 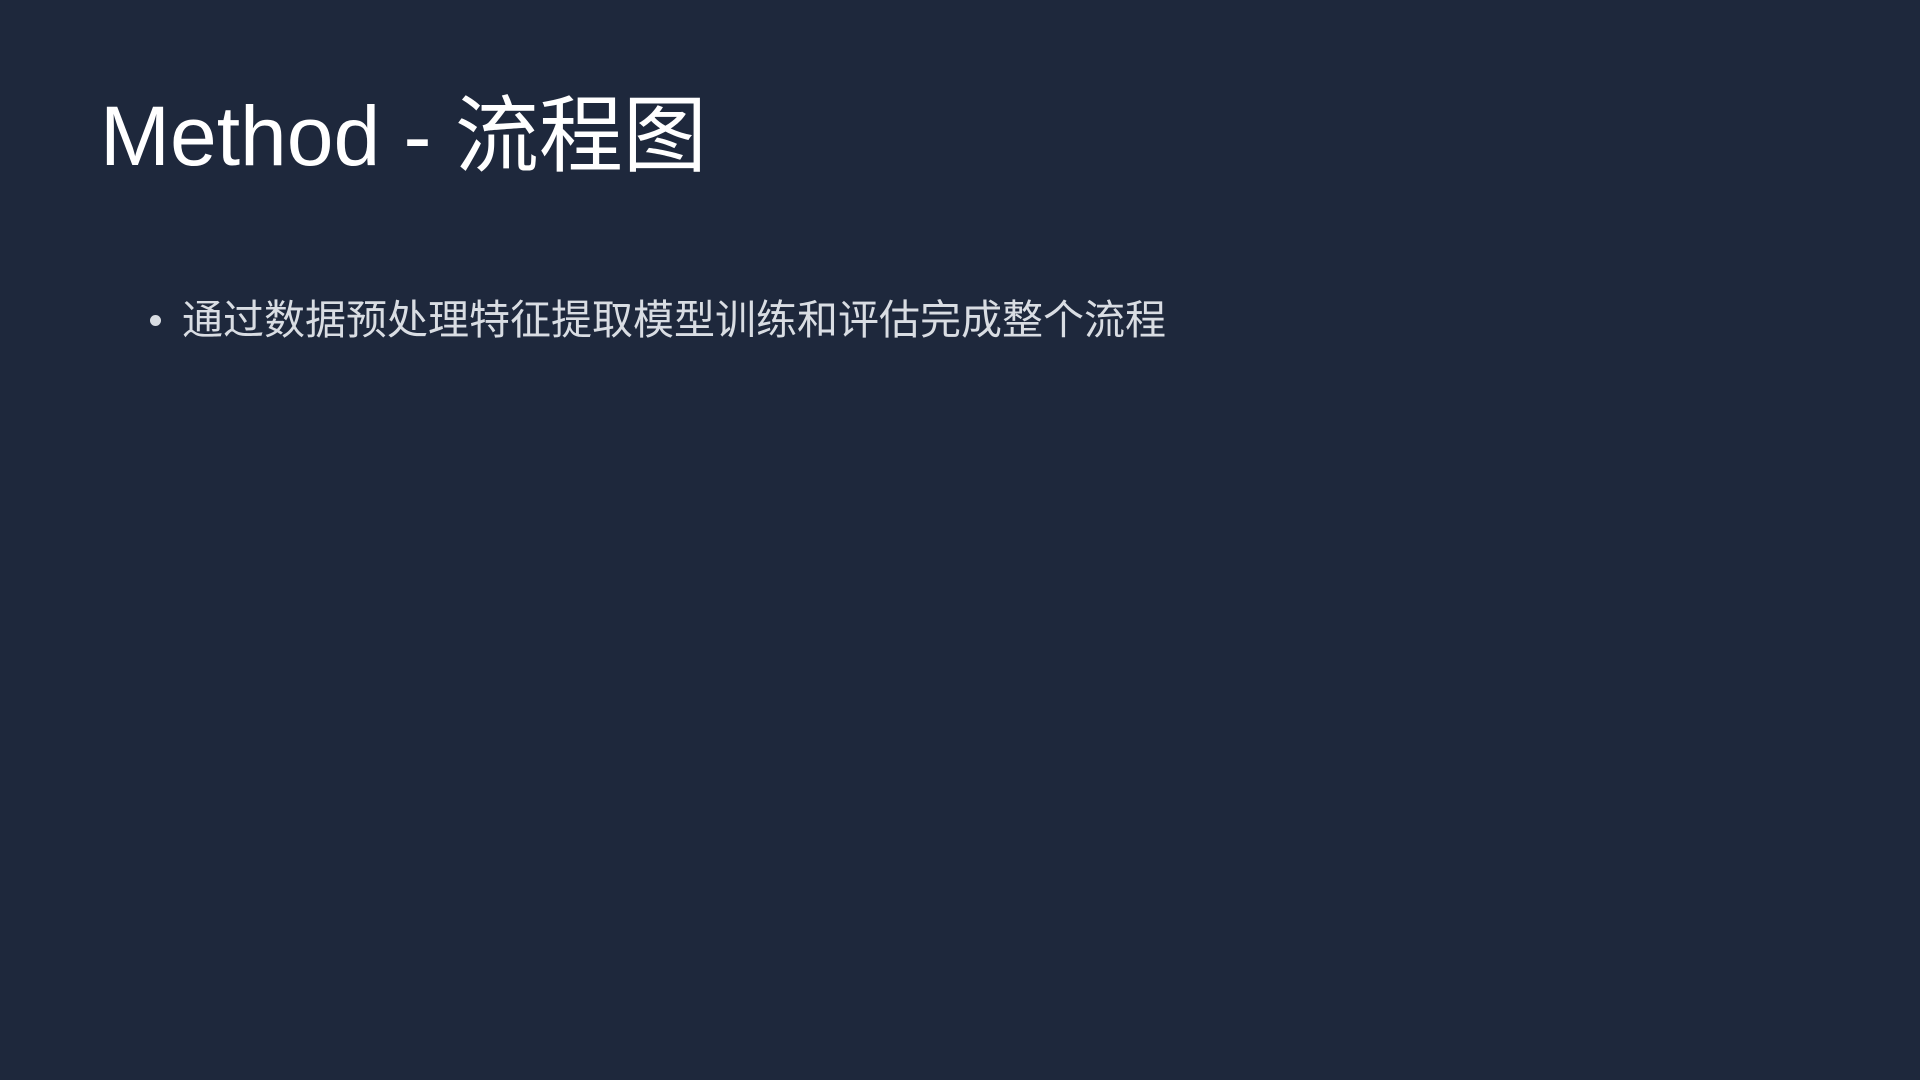 I want to click on slide-title: Method - 流程图, so click(x=403, y=136).